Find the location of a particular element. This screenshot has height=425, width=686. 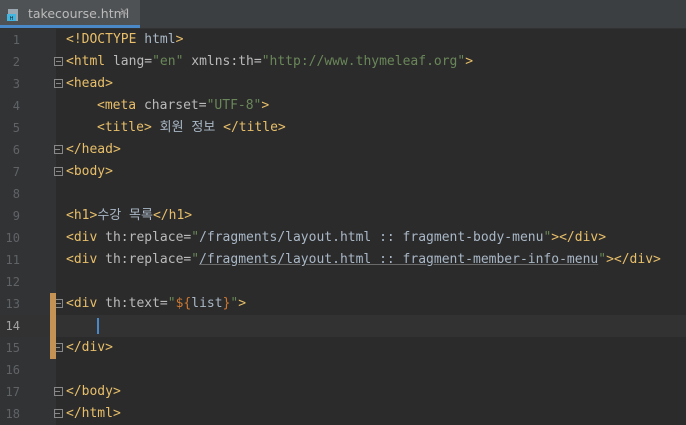

code-token: </head> is located at coordinates (93, 149).